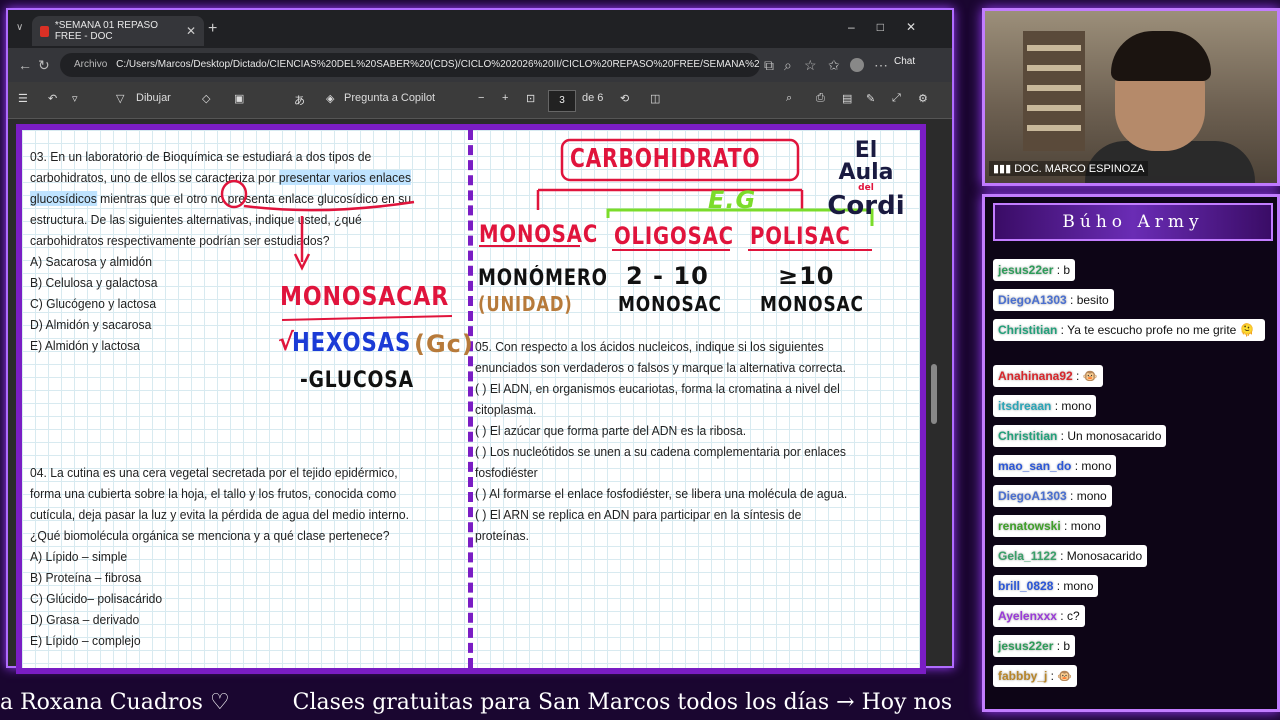 Image resolution: width=1280 pixels, height=720 pixels. Describe the element at coordinates (1133, 222) in the screenshot. I see `chat-title: Búho Army` at that location.